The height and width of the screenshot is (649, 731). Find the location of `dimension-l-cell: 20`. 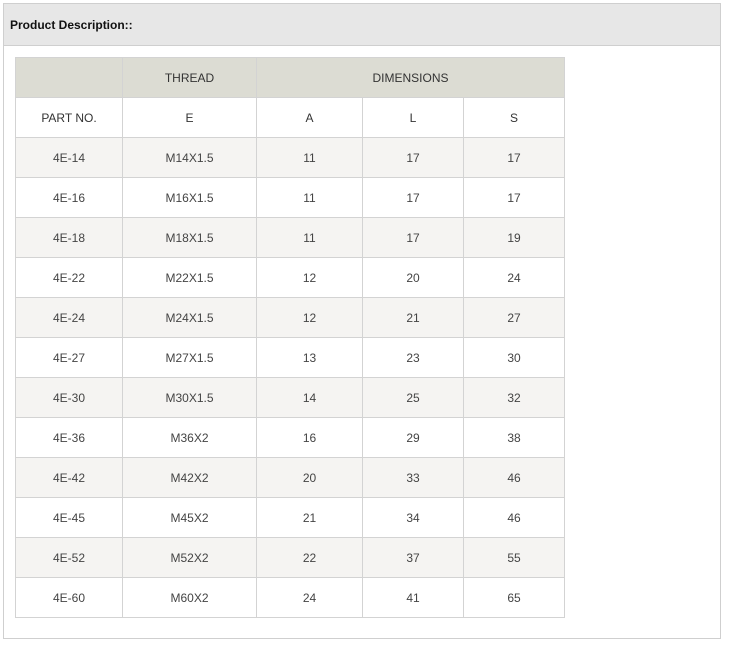

dimension-l-cell: 20 is located at coordinates (413, 277).